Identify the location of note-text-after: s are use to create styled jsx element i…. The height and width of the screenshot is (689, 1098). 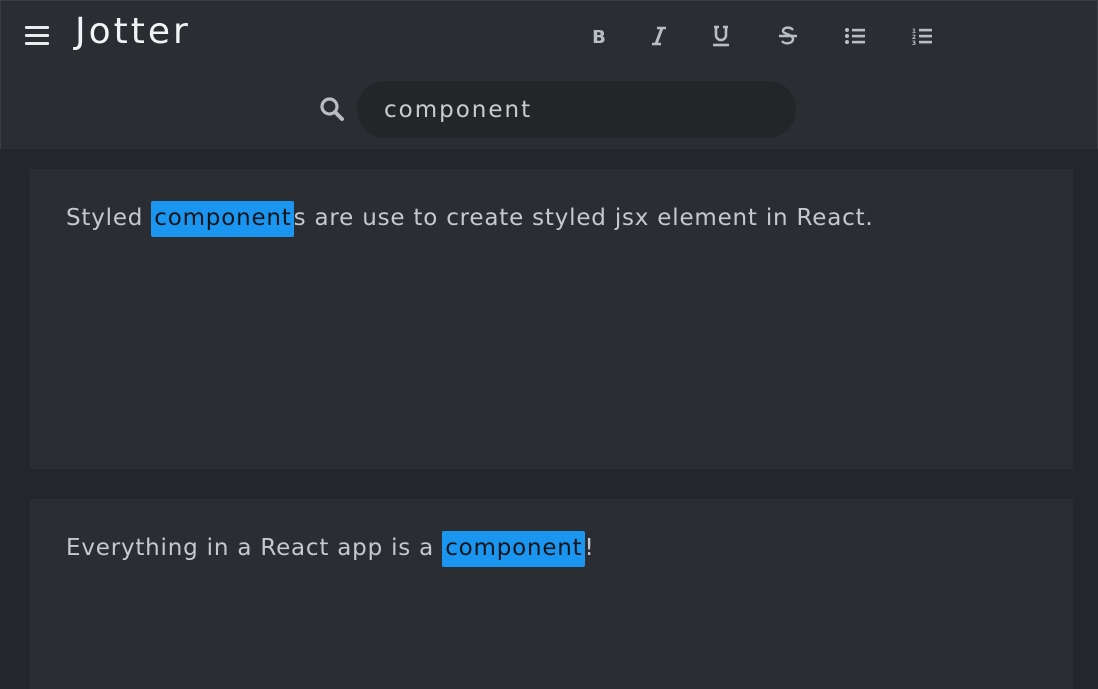
(583, 218).